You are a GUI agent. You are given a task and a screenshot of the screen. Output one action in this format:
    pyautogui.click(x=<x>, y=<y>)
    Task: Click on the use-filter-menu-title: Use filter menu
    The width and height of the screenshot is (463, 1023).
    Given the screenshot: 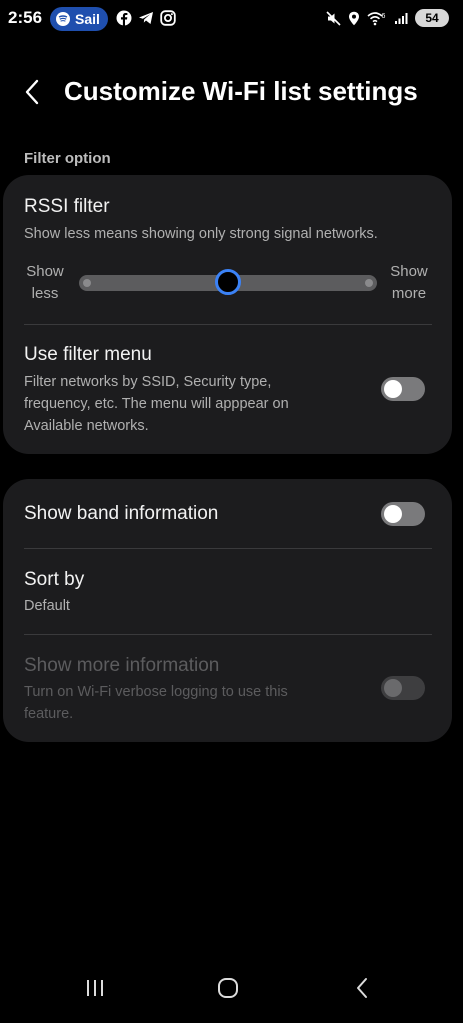 What is the action you would take?
    pyautogui.click(x=88, y=354)
    